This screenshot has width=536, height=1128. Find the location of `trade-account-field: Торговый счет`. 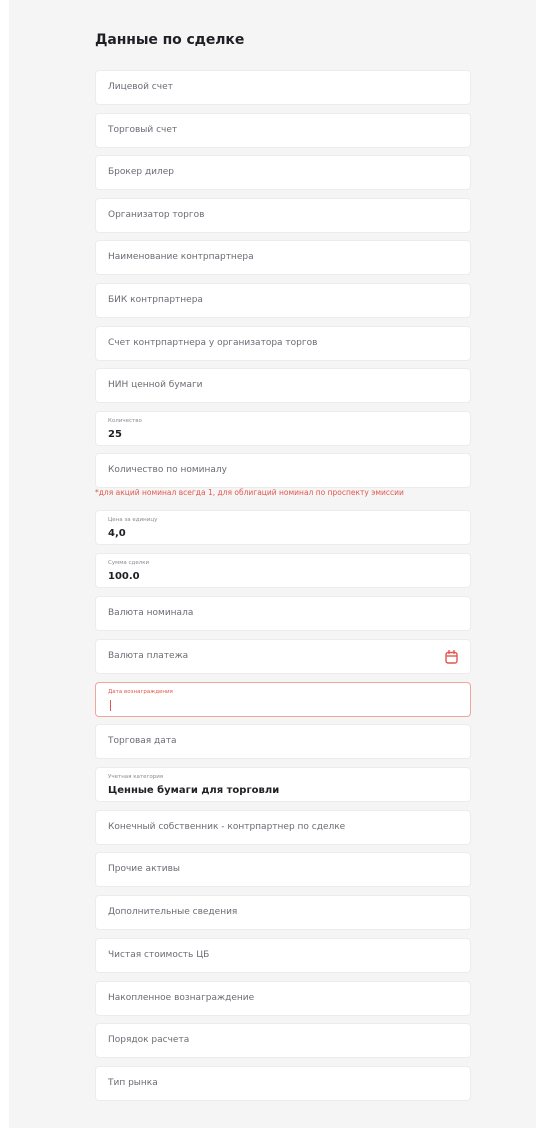

trade-account-field: Торговый счет is located at coordinates (283, 130).